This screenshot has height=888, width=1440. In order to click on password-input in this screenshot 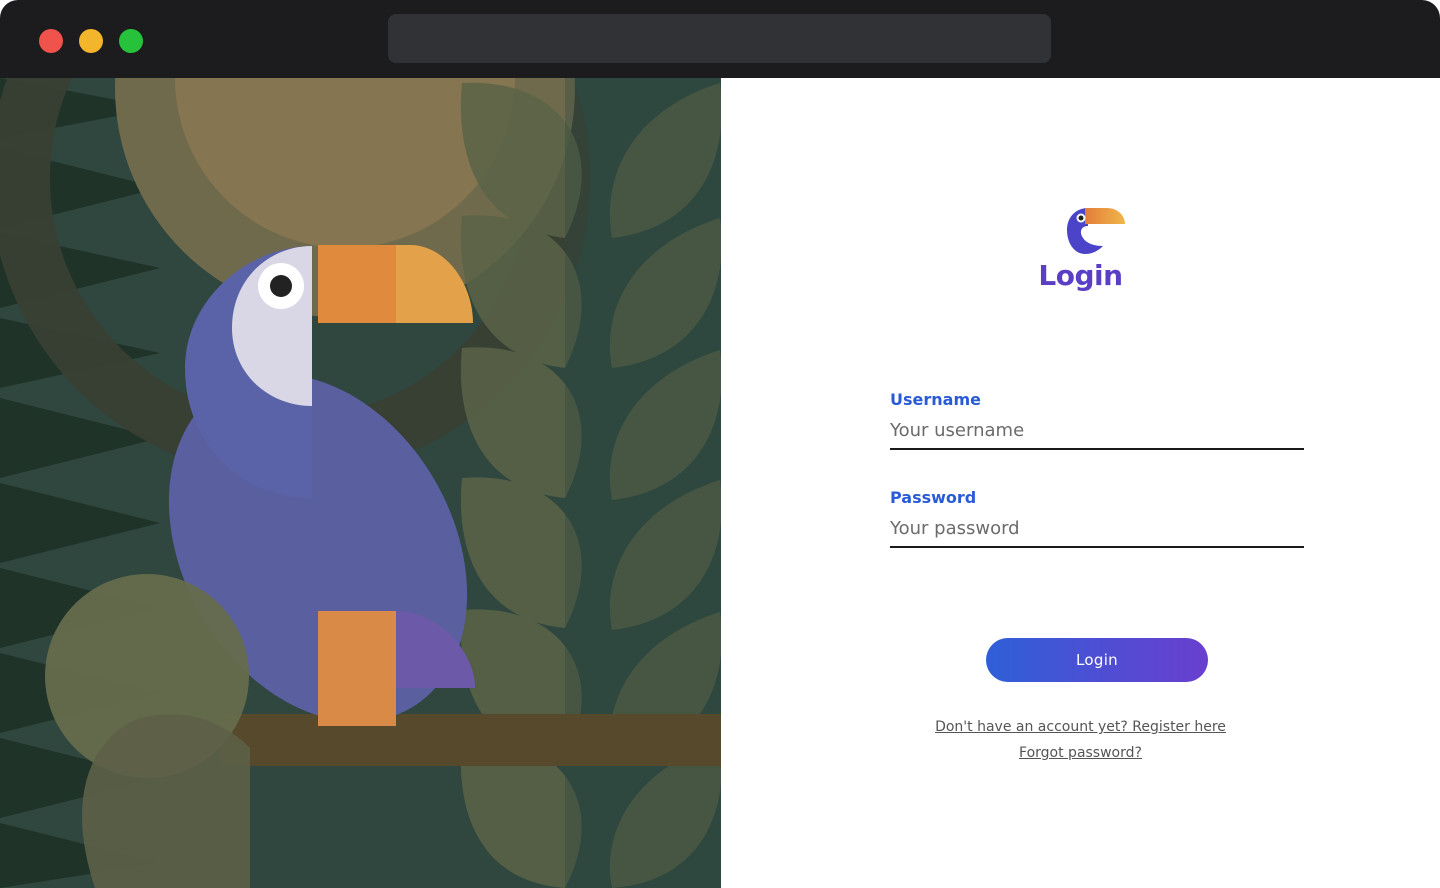, I will do `click(1097, 529)`.